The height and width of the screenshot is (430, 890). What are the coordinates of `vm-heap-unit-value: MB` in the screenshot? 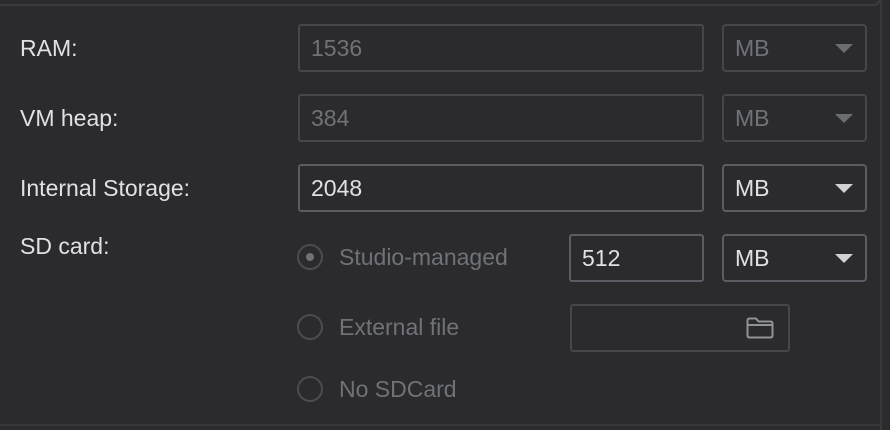 It's located at (752, 117).